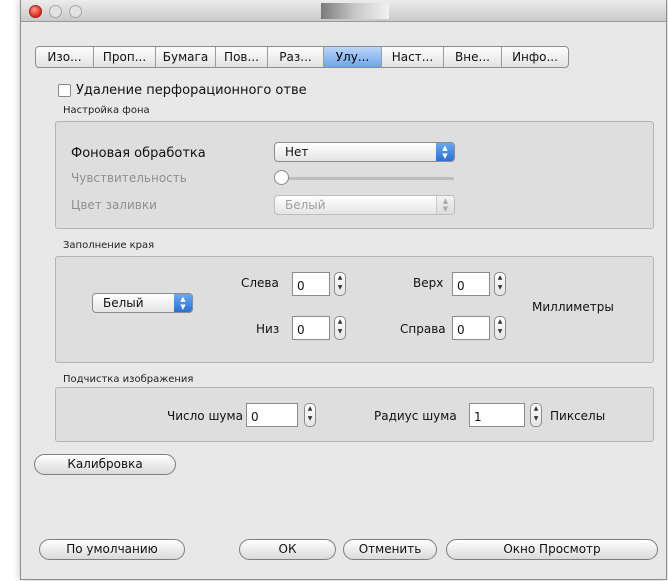 This screenshot has width=668, height=581. What do you see at coordinates (138, 153) in the screenshot?
I see `background-processing-label: Фоновая обработка` at bounding box center [138, 153].